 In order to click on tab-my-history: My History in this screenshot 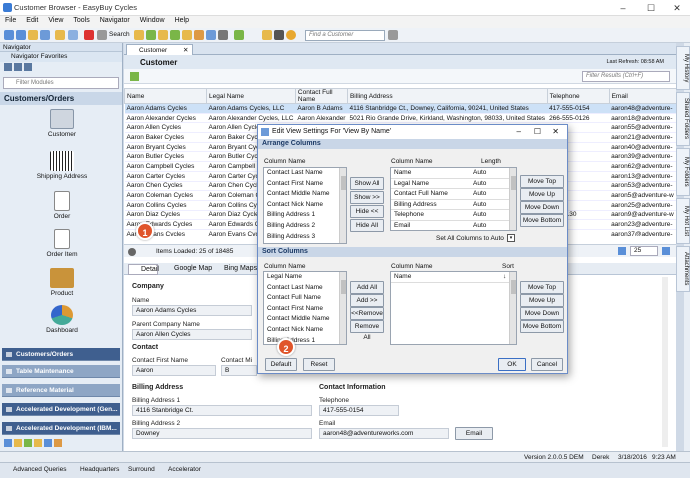, I will do `click(683, 68)`.